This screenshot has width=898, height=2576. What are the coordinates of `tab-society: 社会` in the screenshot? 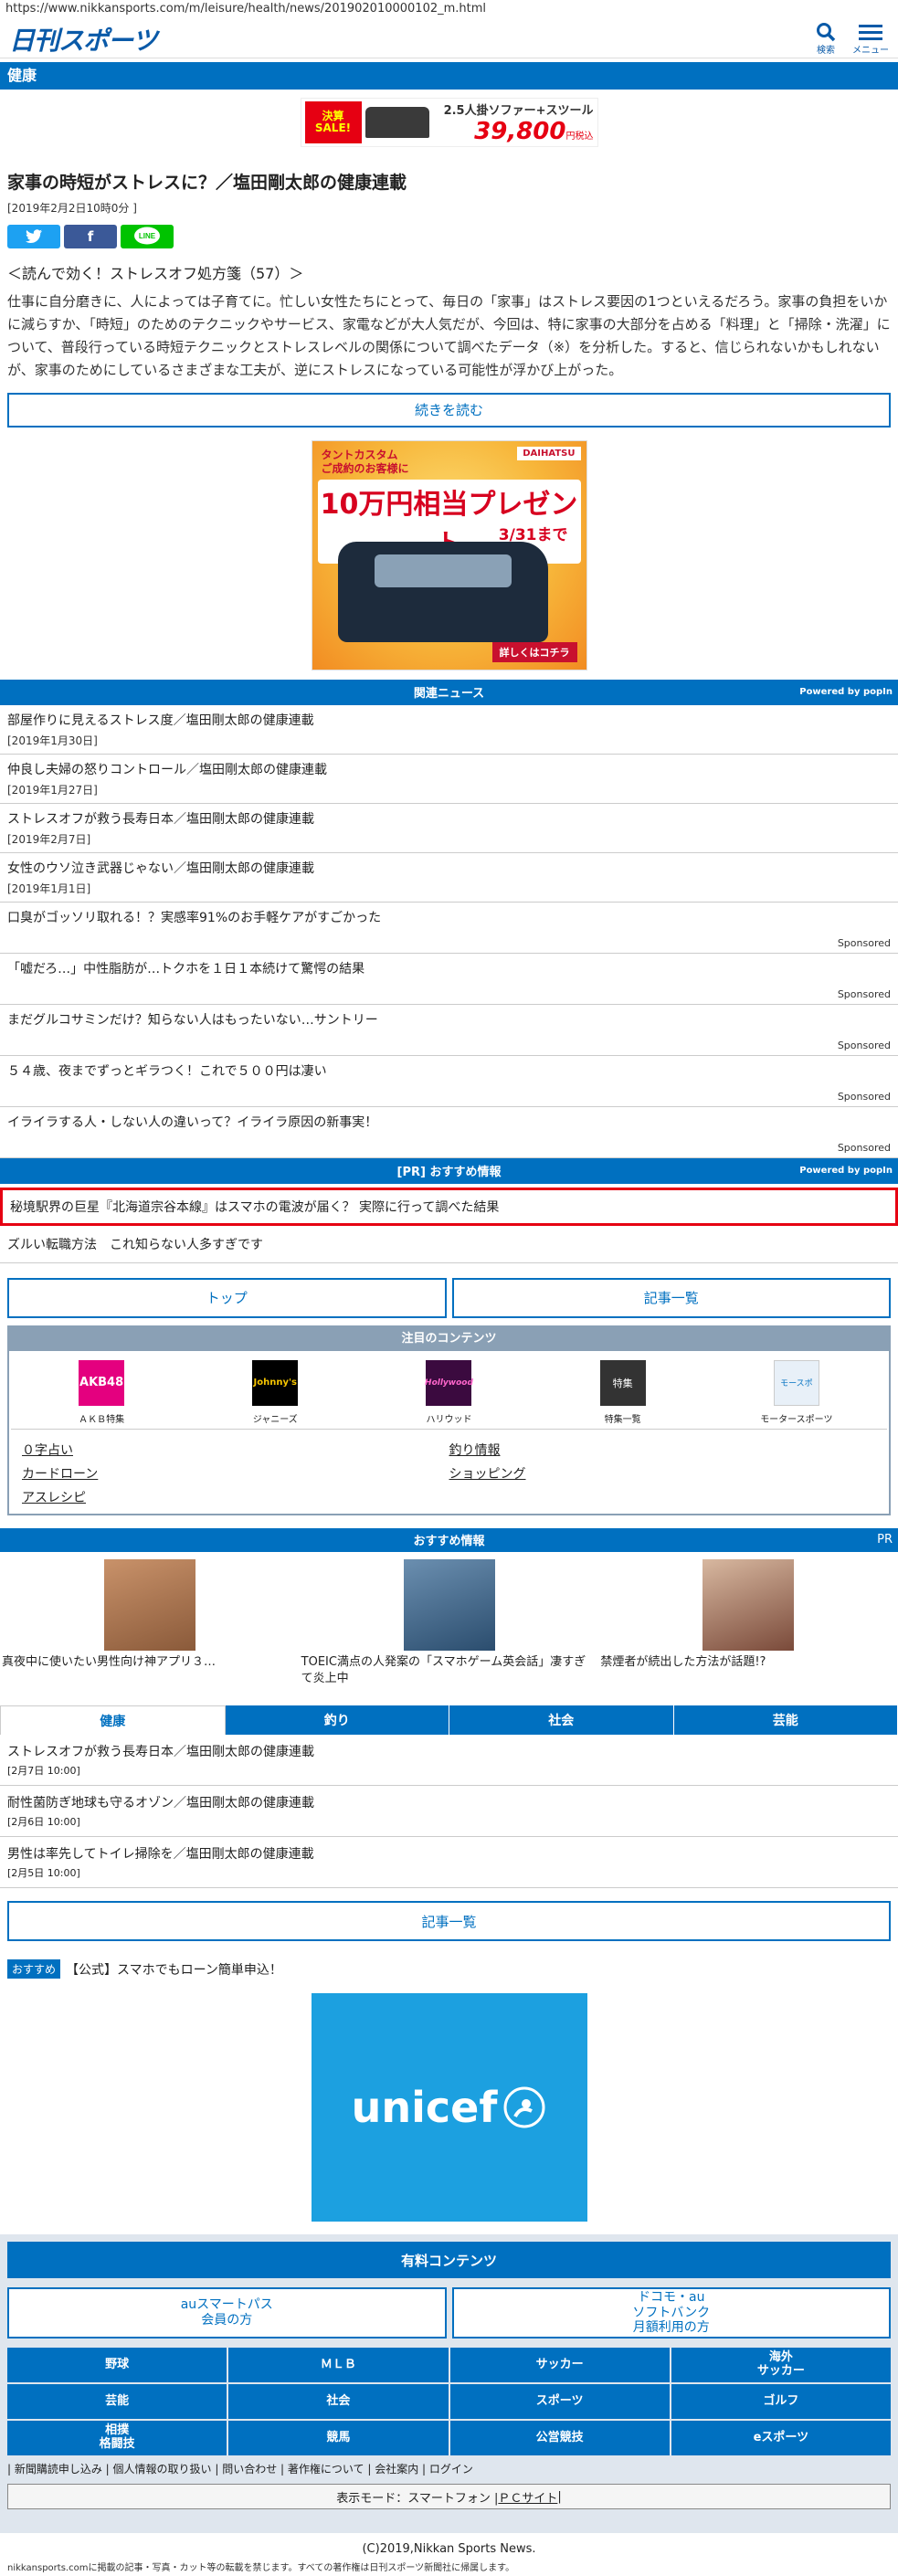 It's located at (562, 1720).